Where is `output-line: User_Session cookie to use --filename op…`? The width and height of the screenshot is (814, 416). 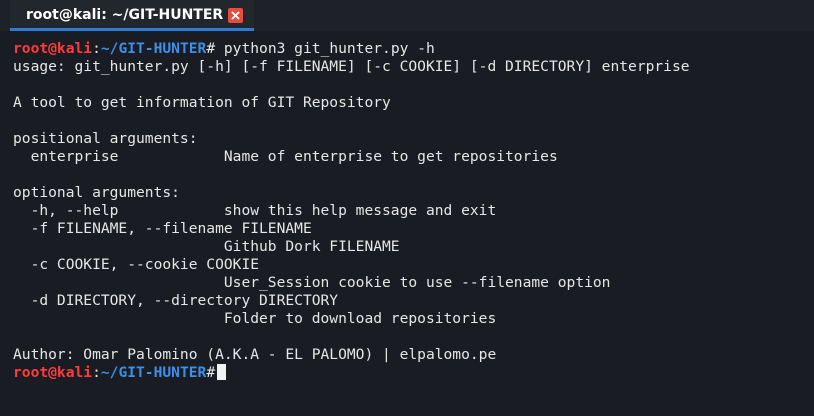 output-line: User_Session cookie to use --filename op… is located at coordinates (312, 282).